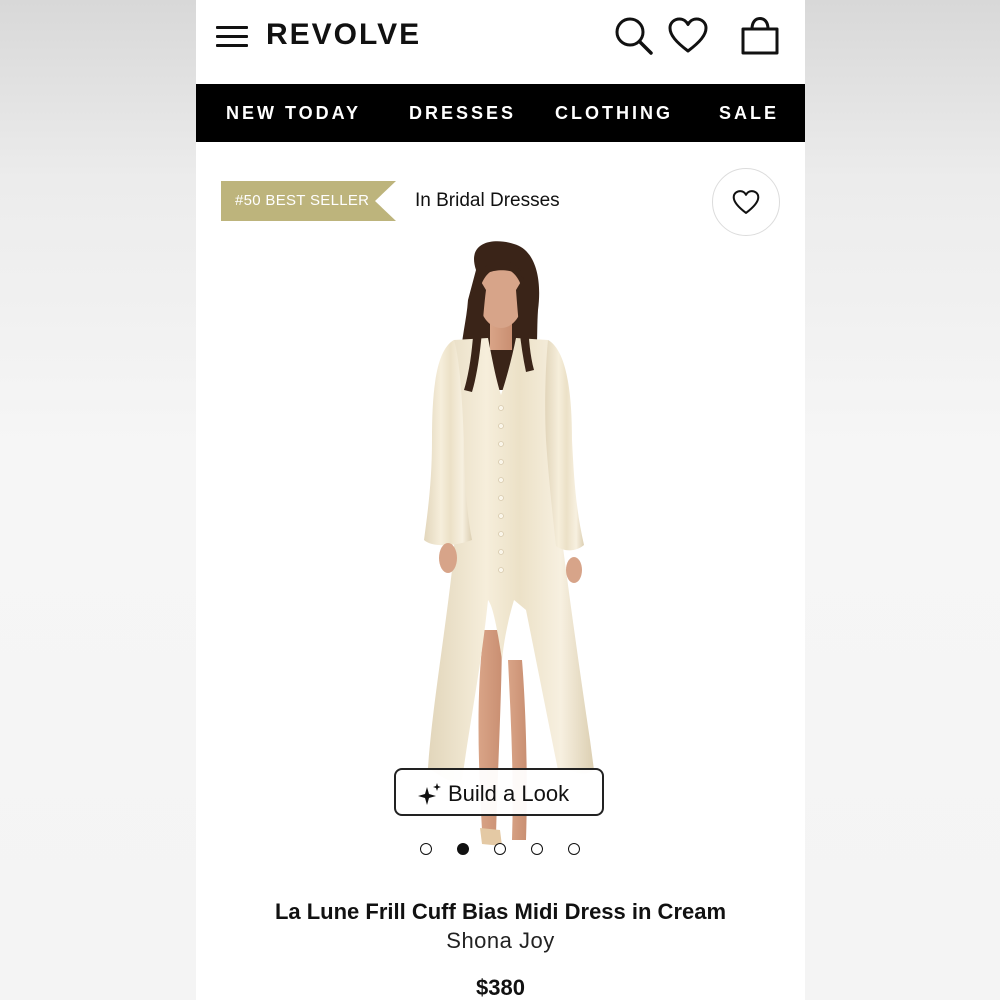  I want to click on add-to-wishlist-button, so click(746, 202).